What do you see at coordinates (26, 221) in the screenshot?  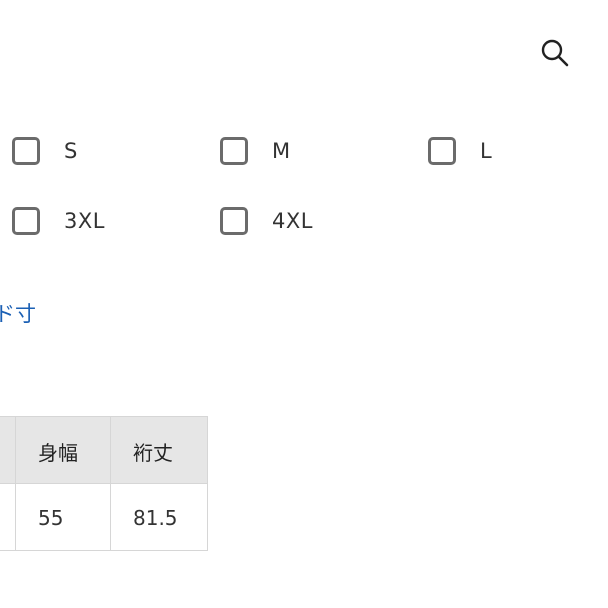 I see `size-checkbox-3xl` at bounding box center [26, 221].